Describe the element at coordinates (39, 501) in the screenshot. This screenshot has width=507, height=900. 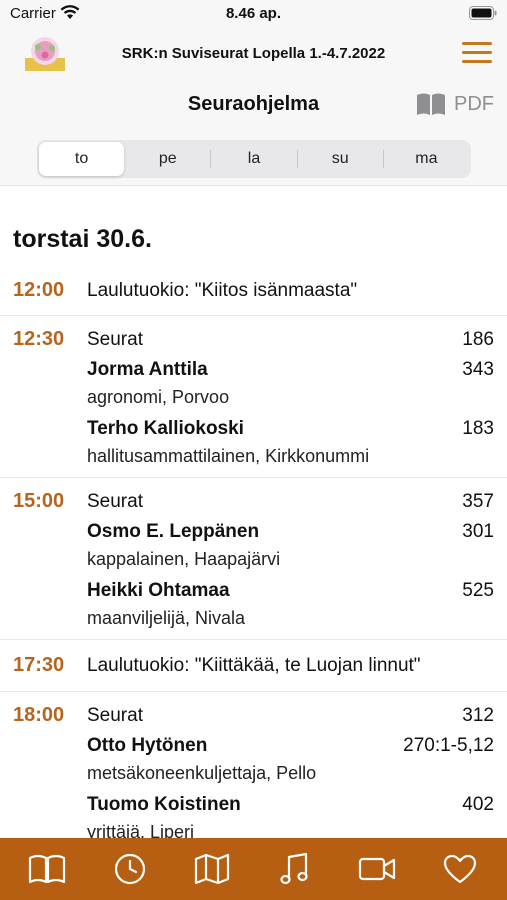
I see `event-time: 15:00` at that location.